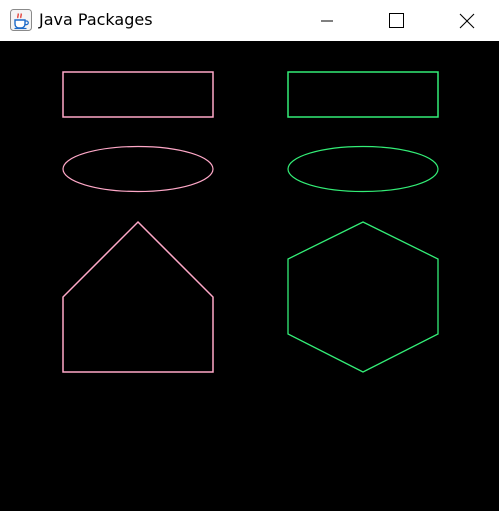 The image size is (499, 511). I want to click on maximize-icon, so click(396, 20).